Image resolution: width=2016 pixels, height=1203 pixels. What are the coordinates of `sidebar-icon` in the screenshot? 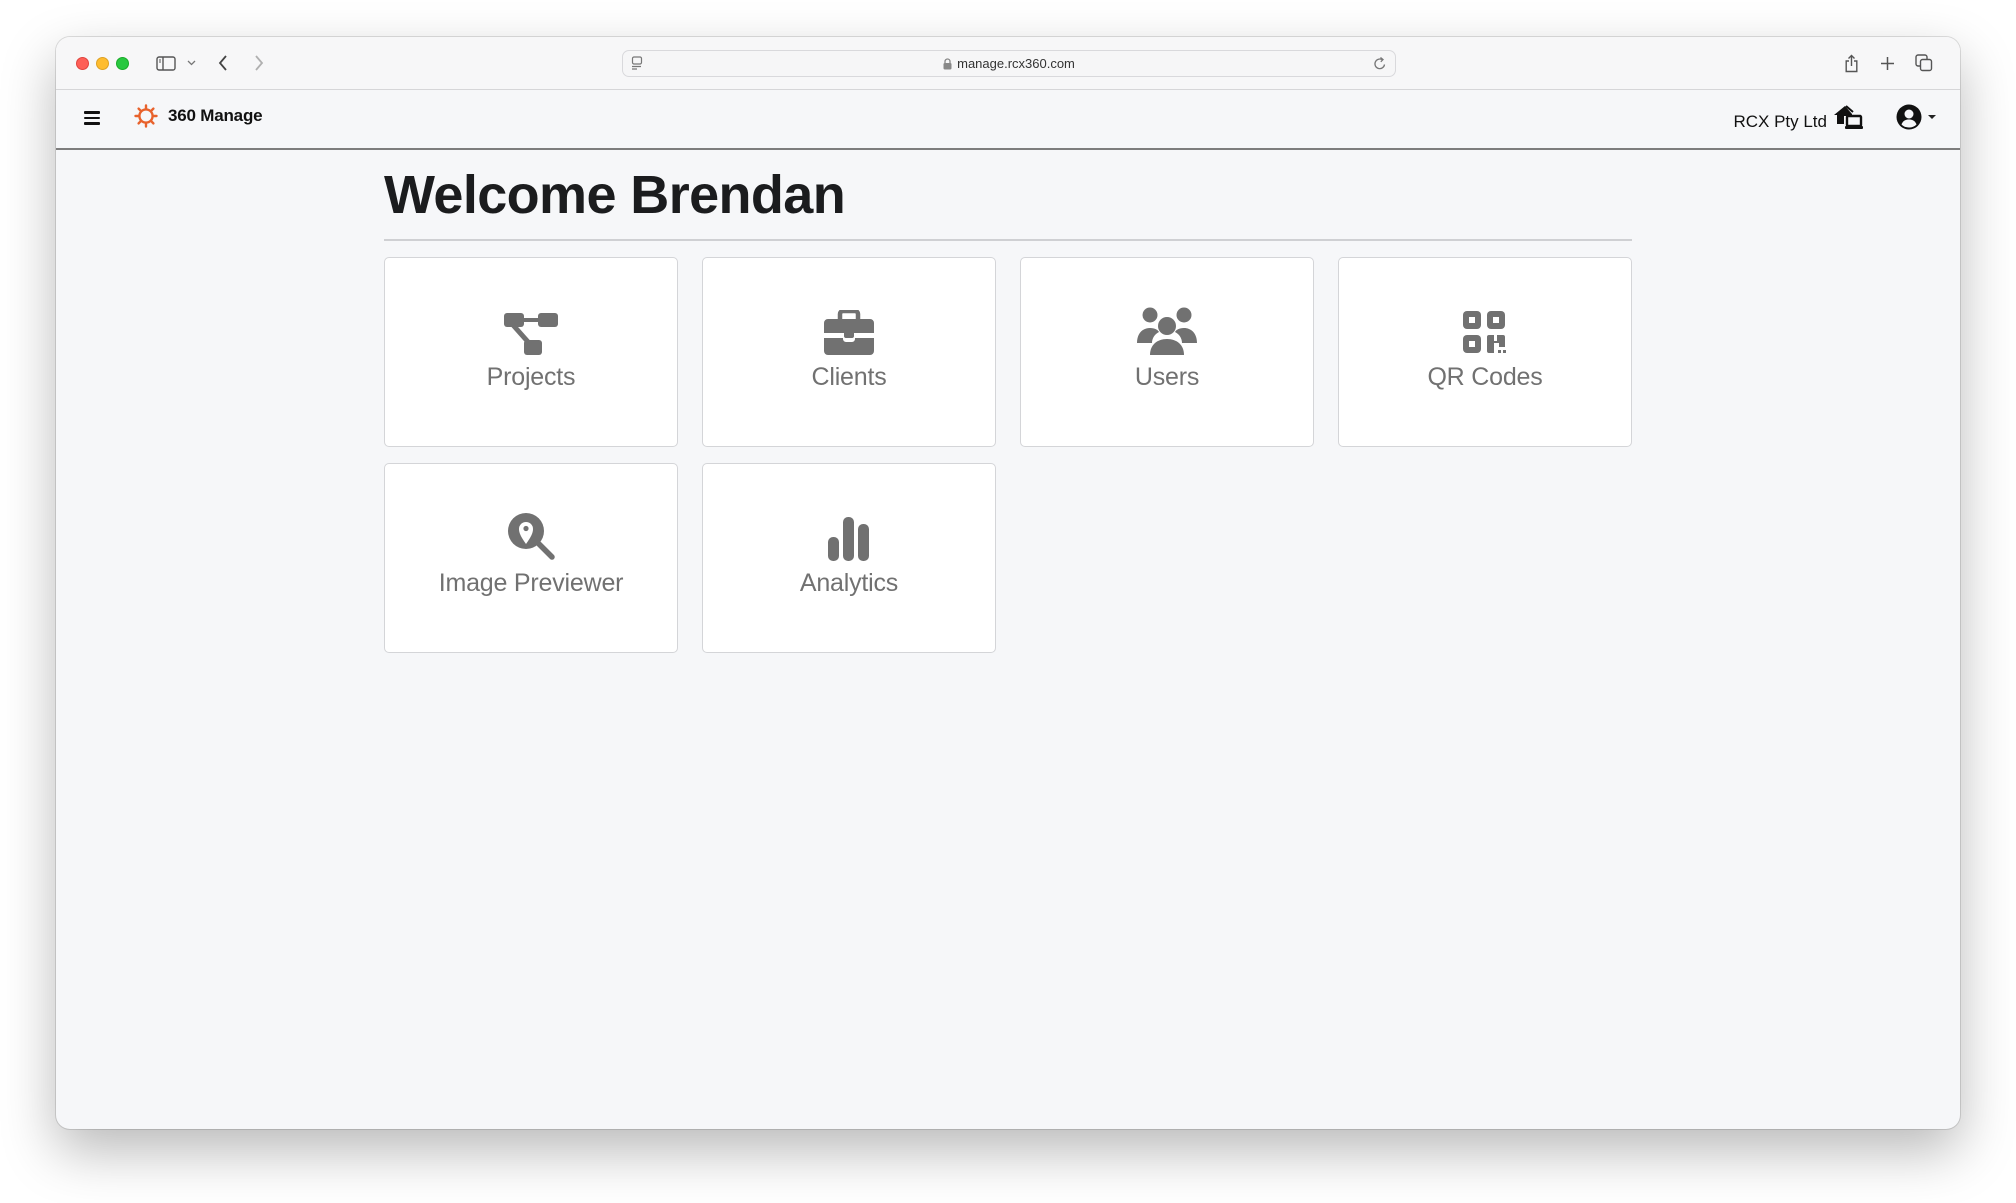 It's located at (166, 63).